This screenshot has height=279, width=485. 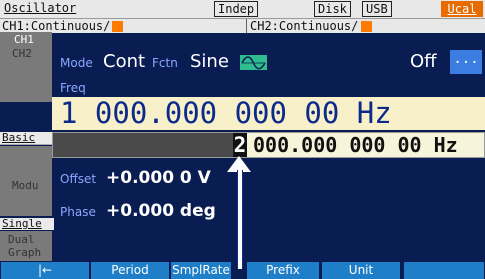 I want to click on disk-indicator: Disk, so click(x=332, y=9).